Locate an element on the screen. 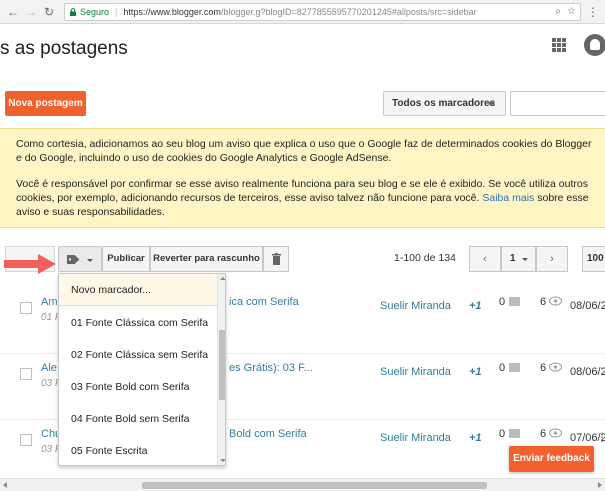 Image resolution: width=605 pixels, height=491 pixels. horizontal-scrollbar is located at coordinates (302, 484).